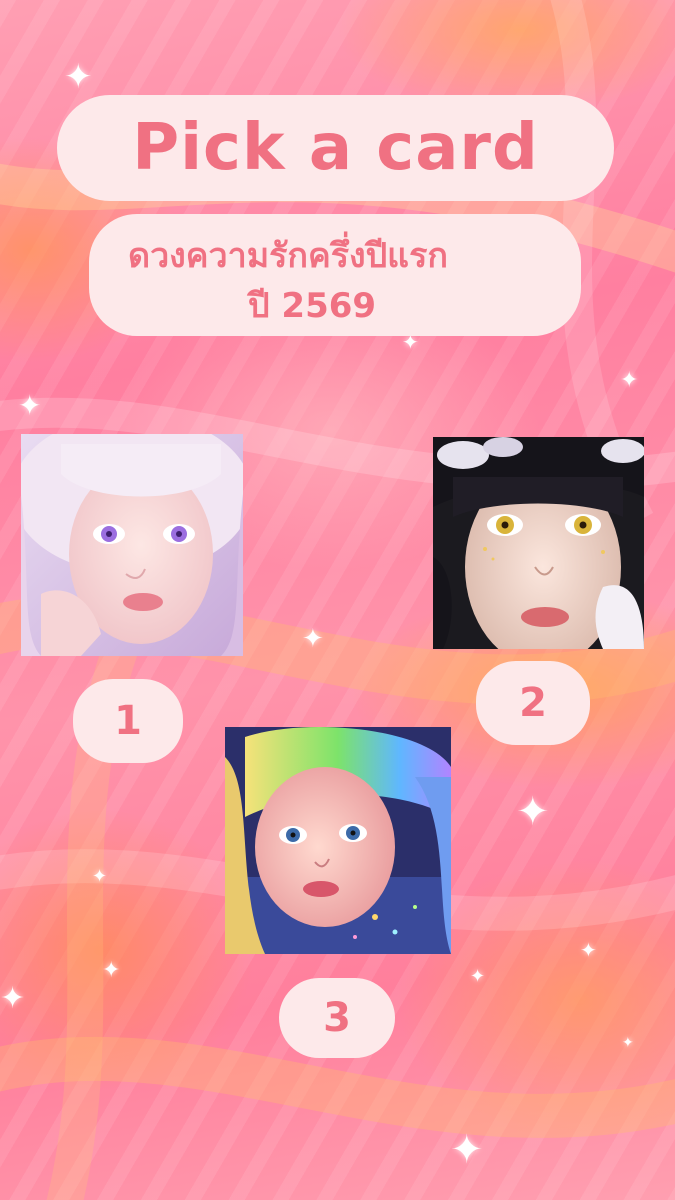  I want to click on card-1-image, so click(132, 545).